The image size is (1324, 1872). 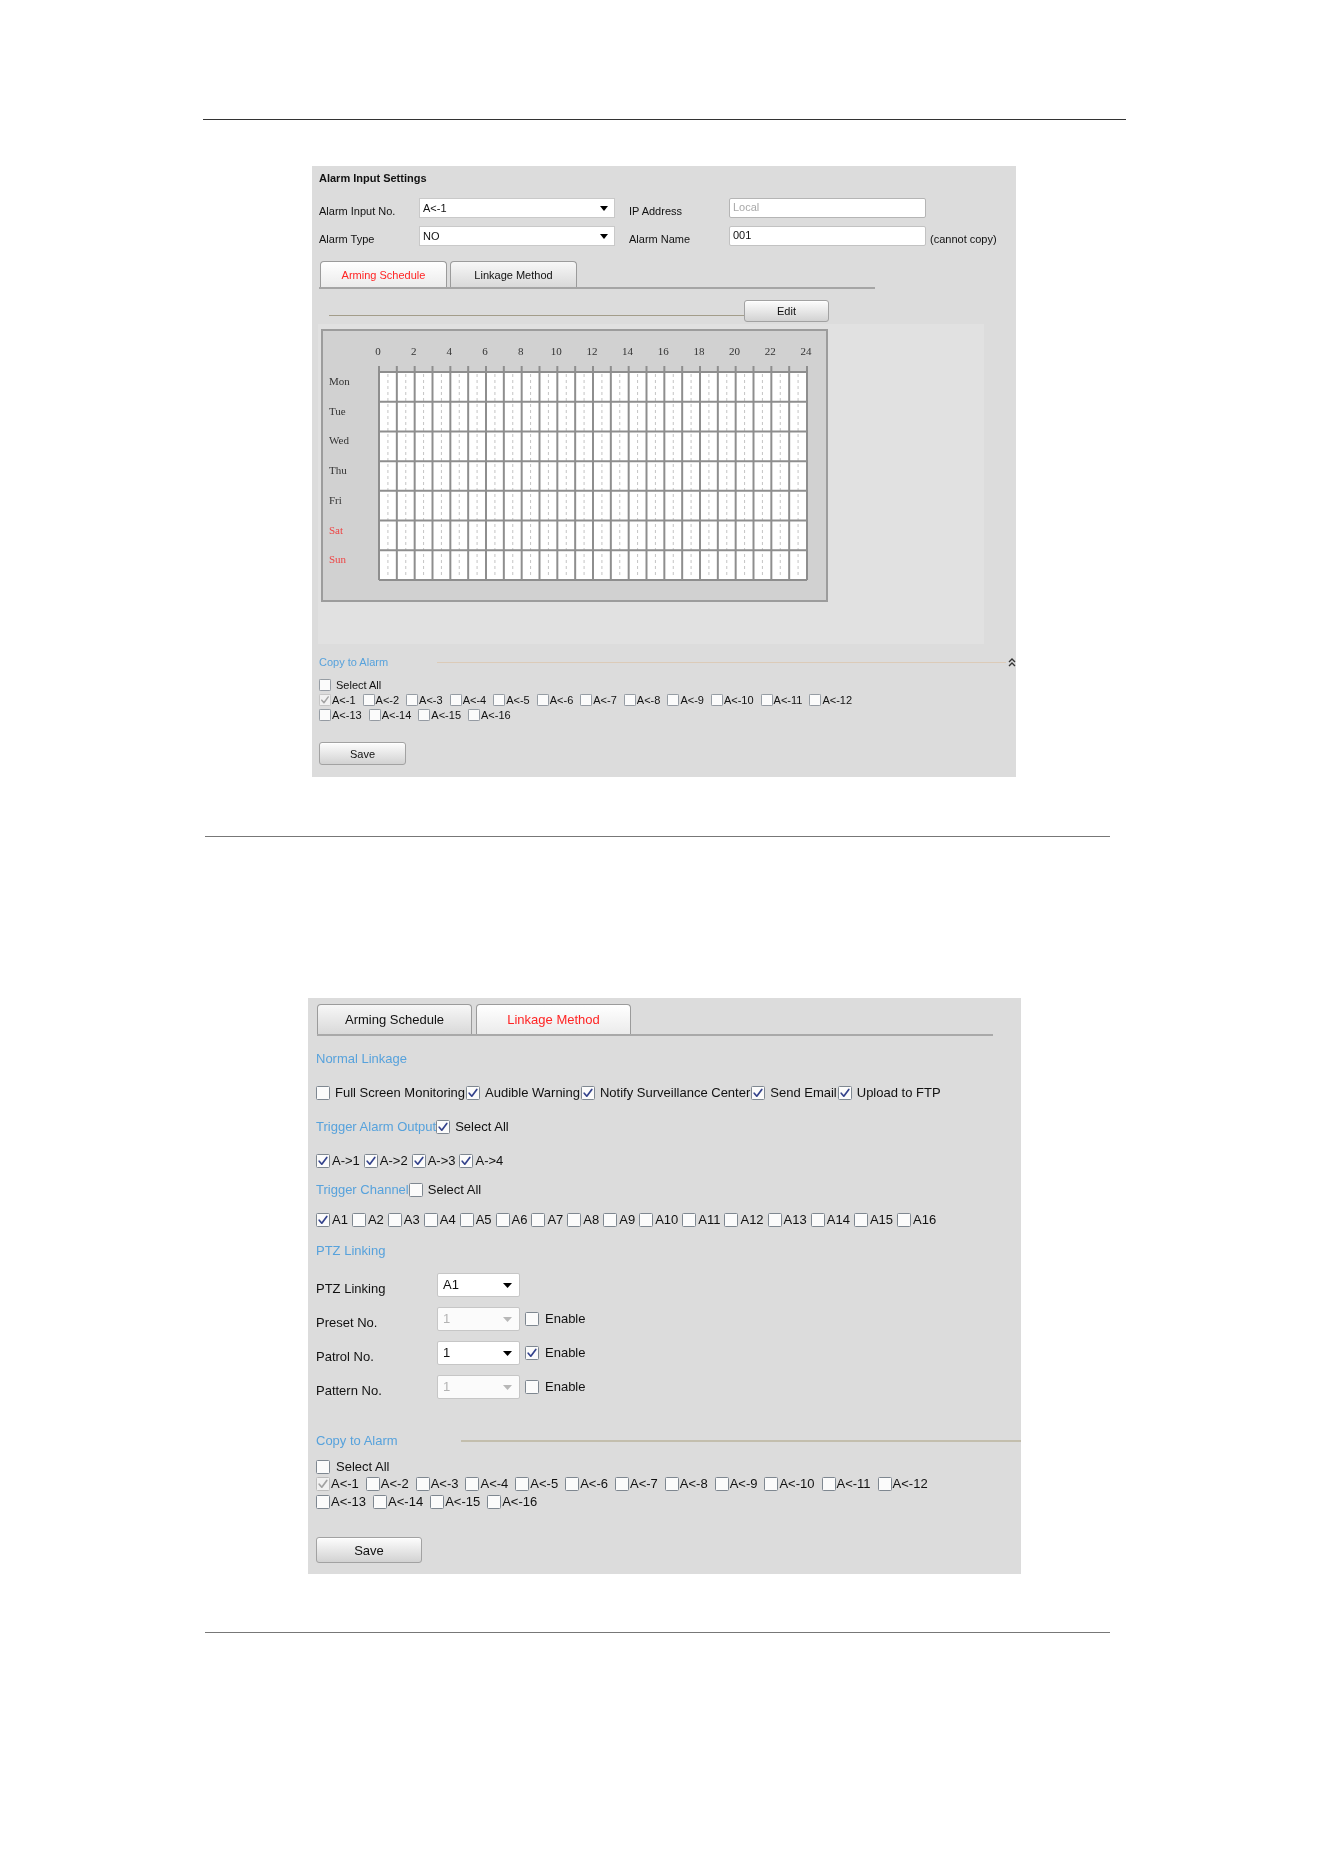 What do you see at coordinates (591, 1220) in the screenshot?
I see `checkbox-label: A8` at bounding box center [591, 1220].